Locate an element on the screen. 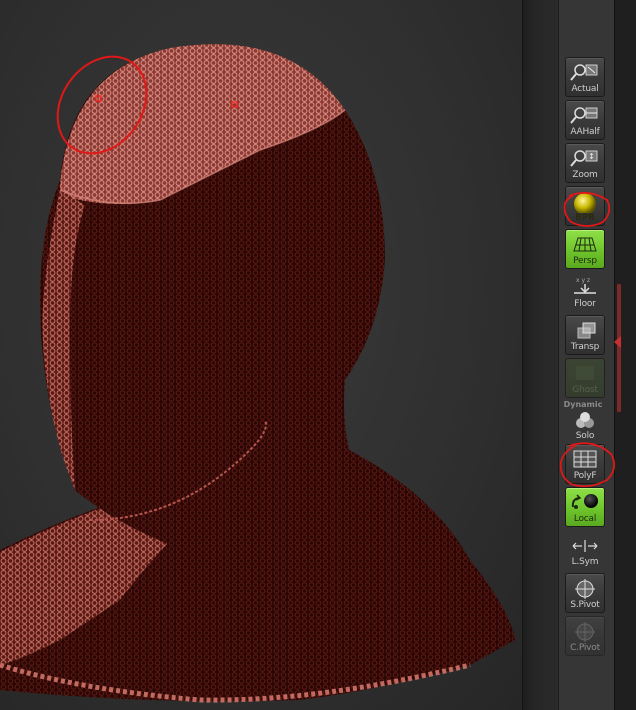  scroll-marker-icon is located at coordinates (617, 342).